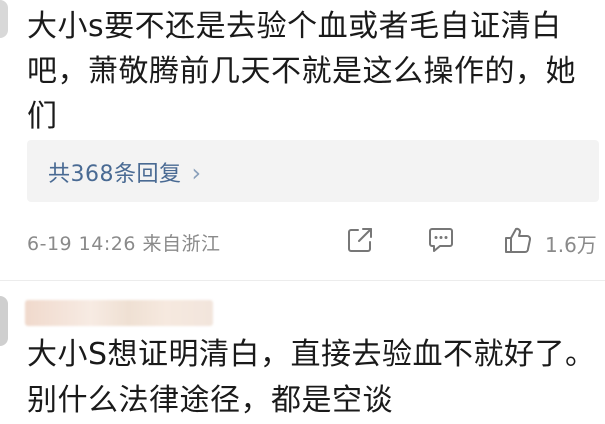  Describe the element at coordinates (313, 171) in the screenshot. I see `replies-panel: 共368条回复 ›` at that location.